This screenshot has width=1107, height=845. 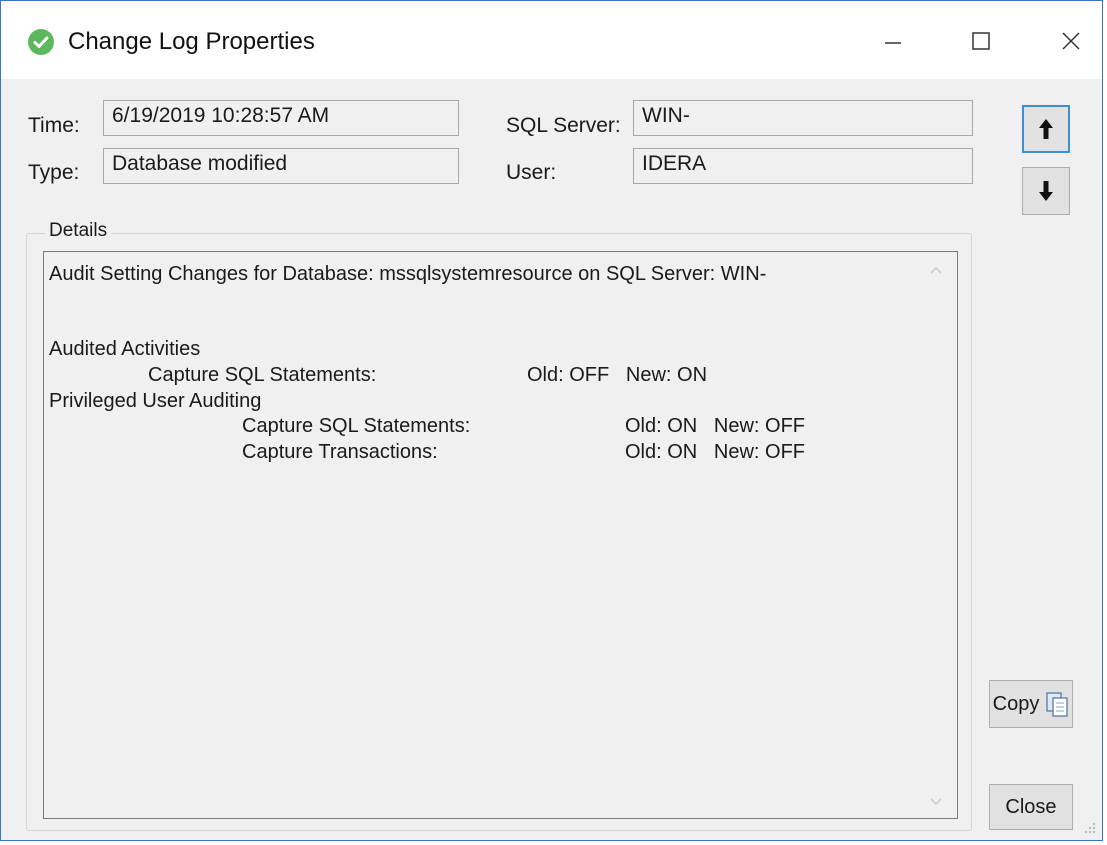 I want to click on type-field: Database modified, so click(x=281, y=166).